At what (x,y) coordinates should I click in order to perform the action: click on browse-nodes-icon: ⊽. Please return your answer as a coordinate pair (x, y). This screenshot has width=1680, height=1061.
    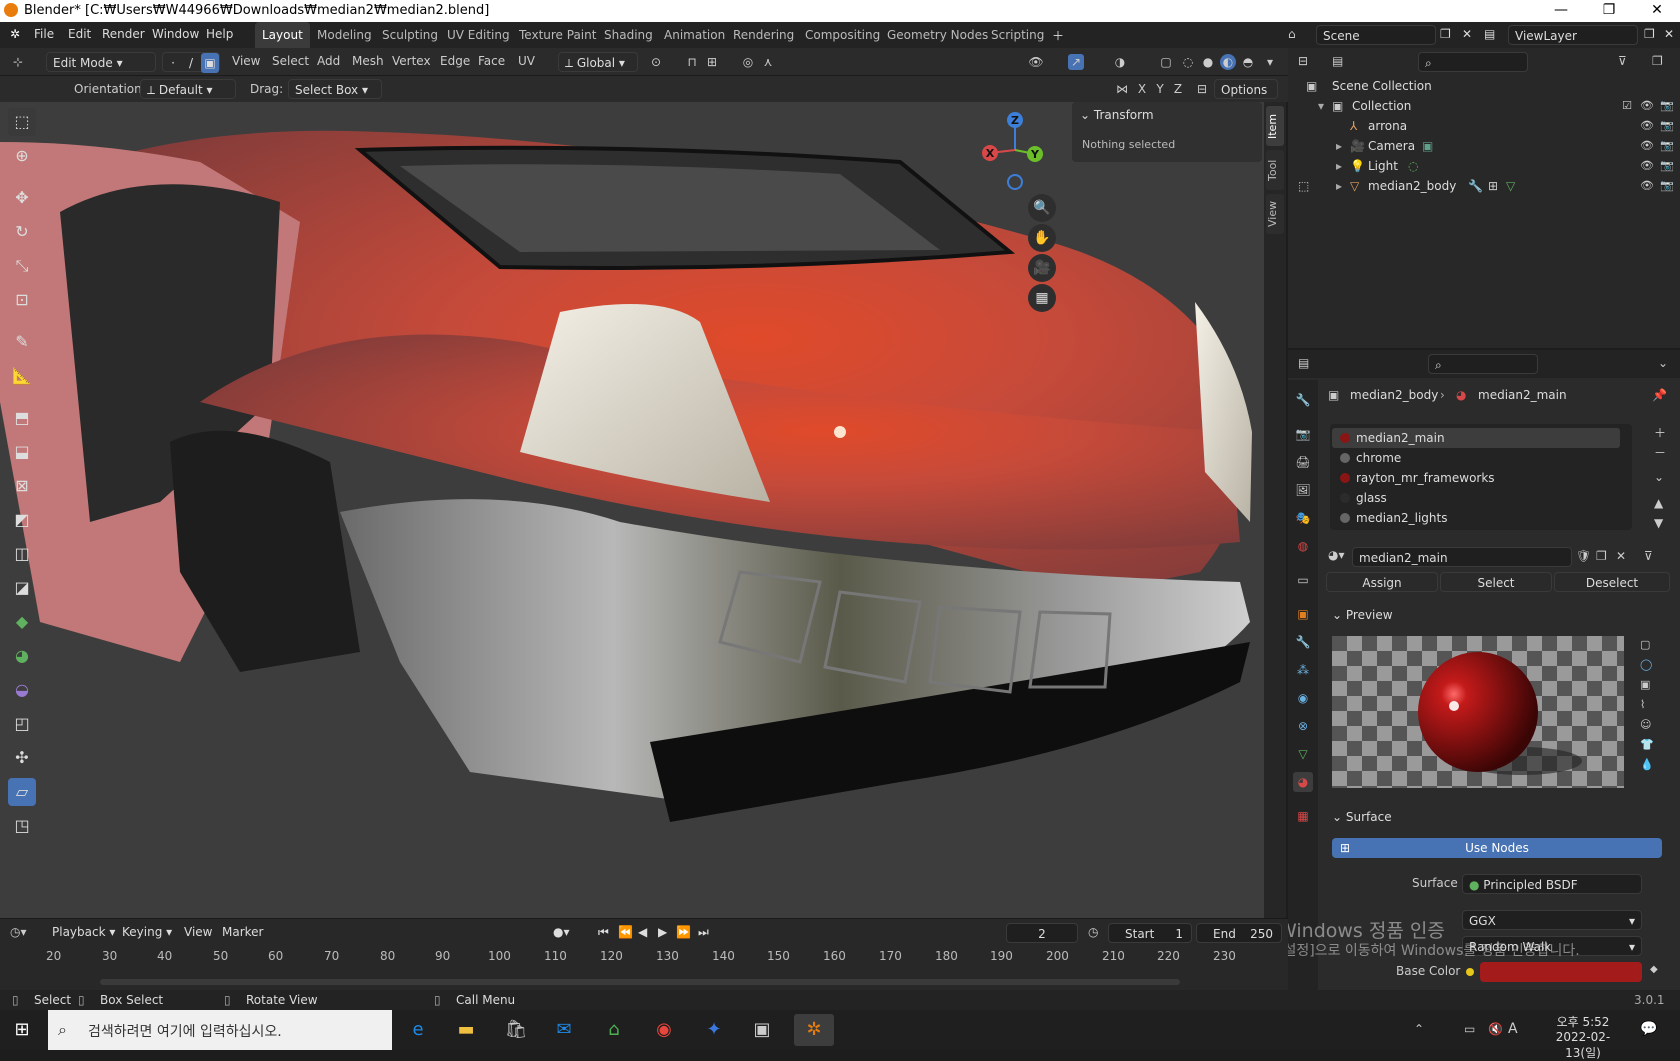
    Looking at the image, I should click on (1648, 556).